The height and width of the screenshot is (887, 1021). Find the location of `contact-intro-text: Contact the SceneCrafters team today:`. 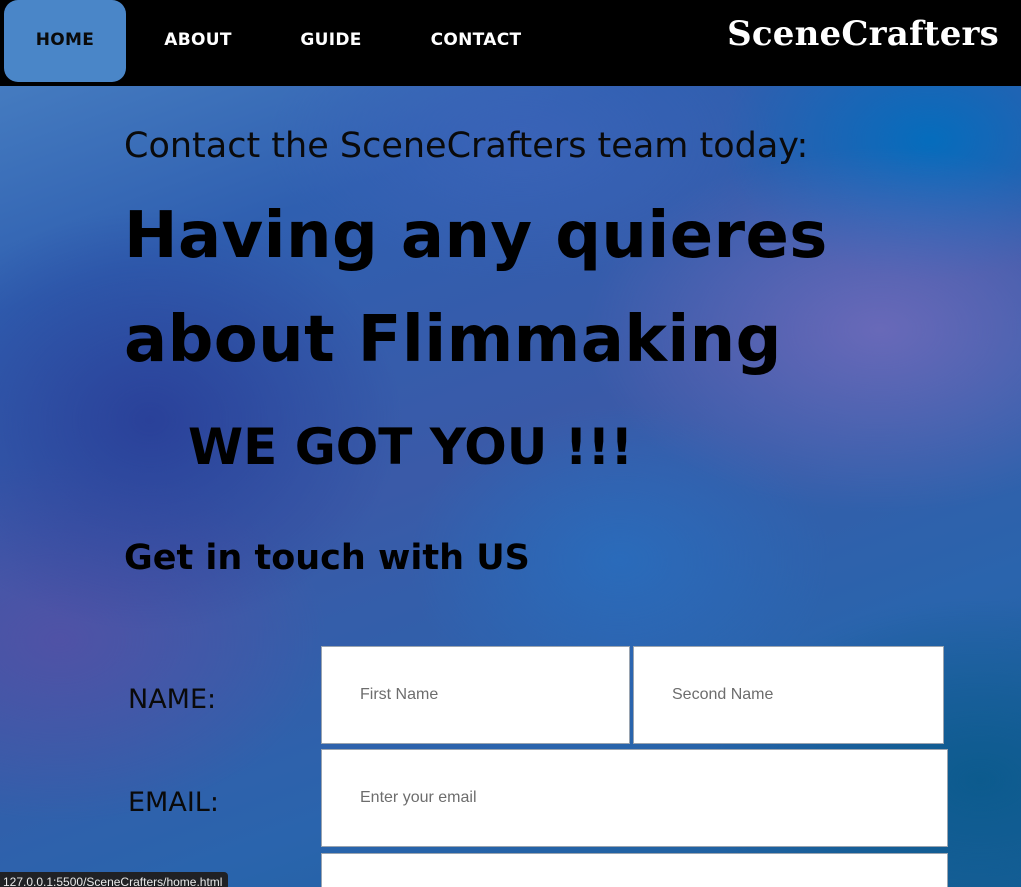

contact-intro-text: Contact the SceneCrafters team today: is located at coordinates (466, 146).